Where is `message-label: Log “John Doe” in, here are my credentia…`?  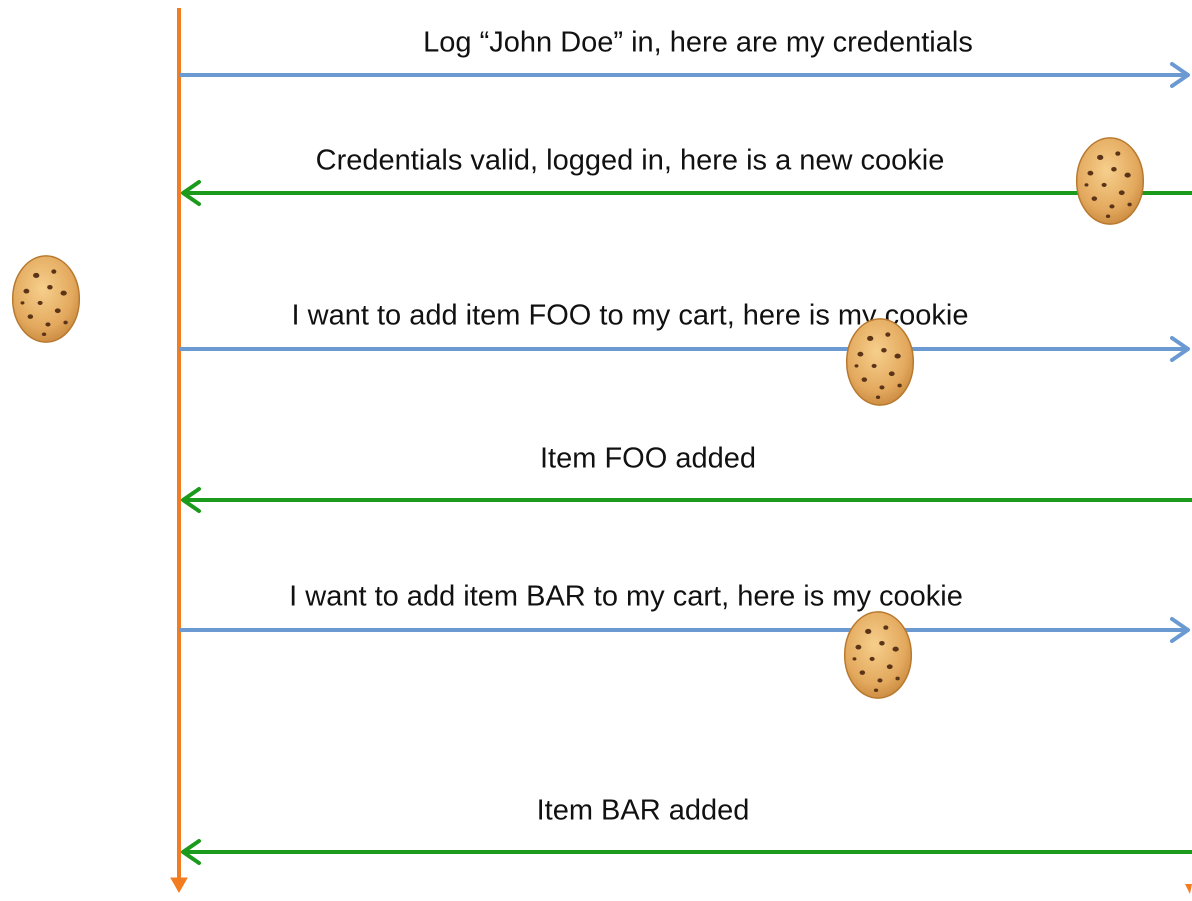 message-label: Log “John Doe” in, here are my credentia… is located at coordinates (698, 43).